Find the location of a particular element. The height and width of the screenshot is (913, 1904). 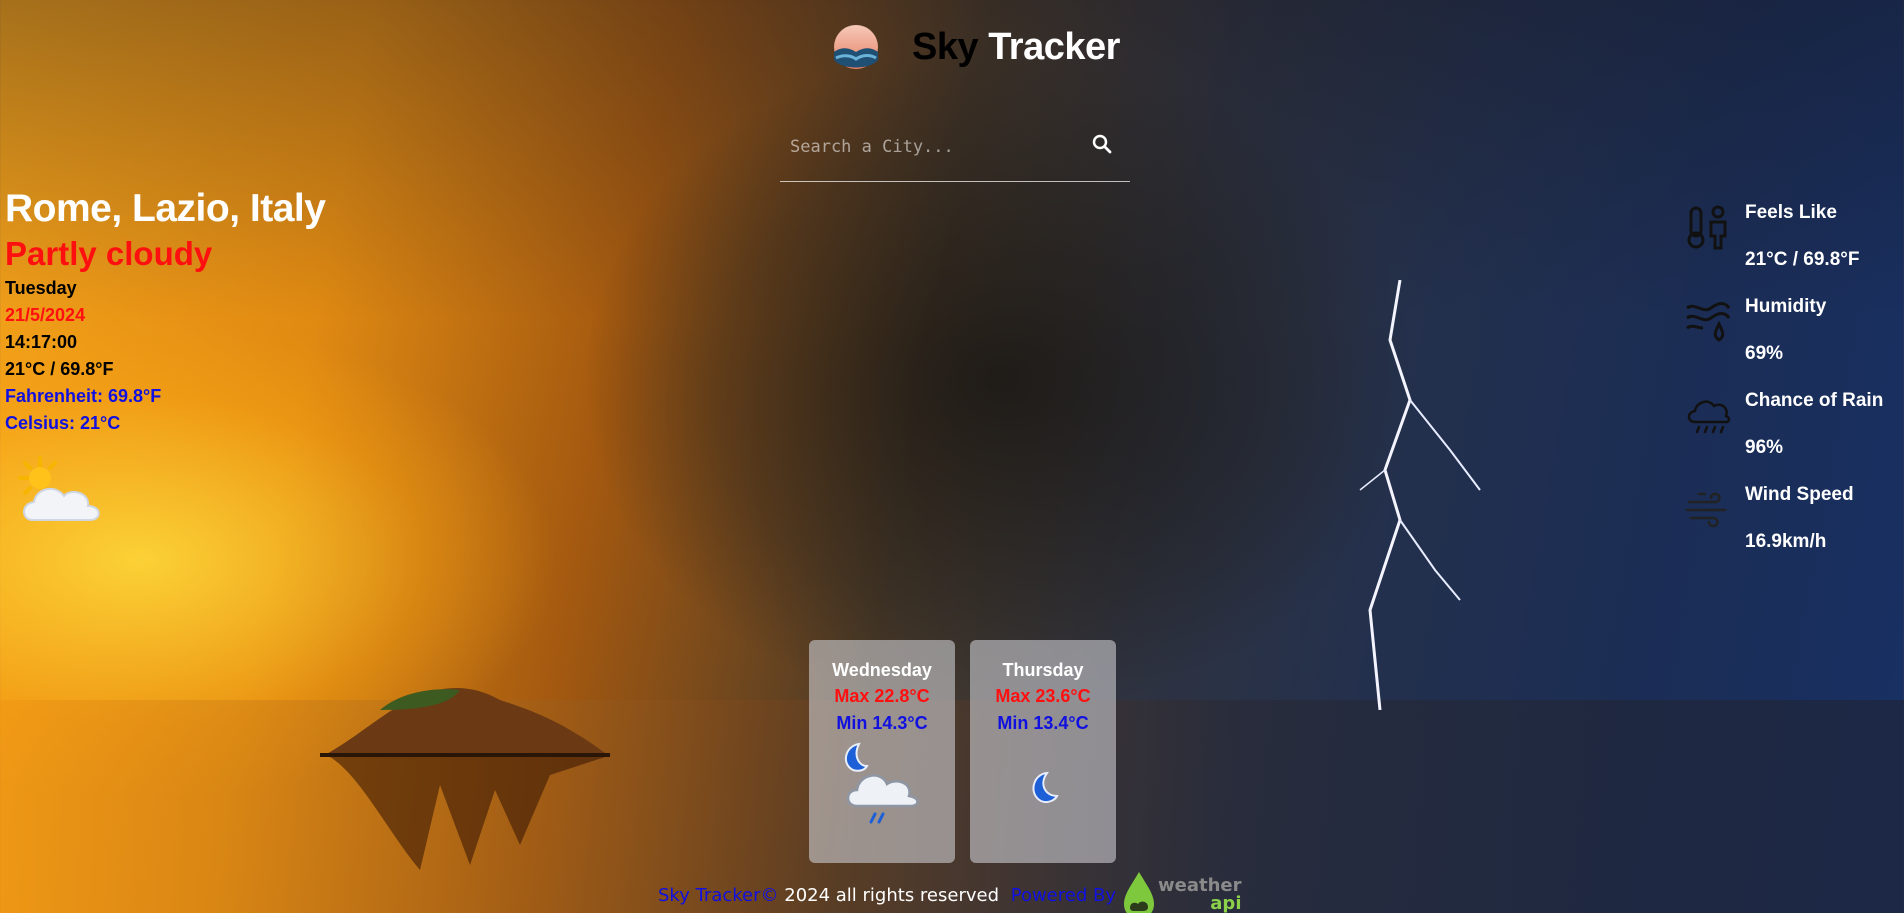

forecast-min: Min 13.4°C is located at coordinates (1043, 723).